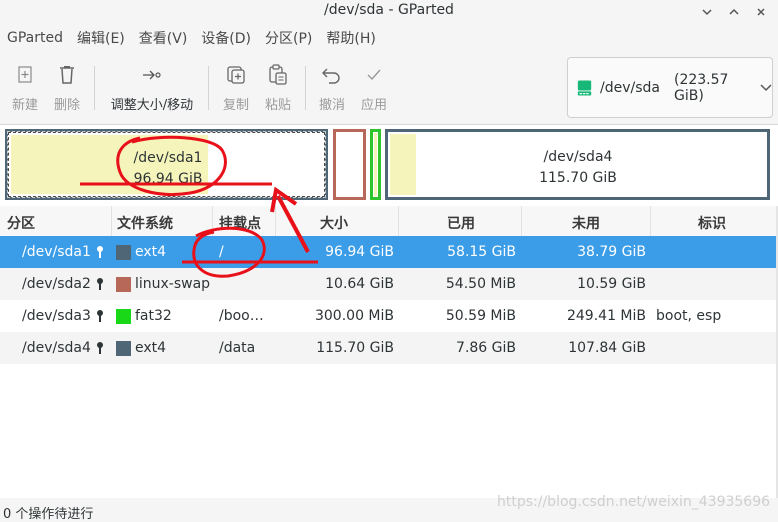  What do you see at coordinates (374, 75) in the screenshot?
I see `apply-icon` at bounding box center [374, 75].